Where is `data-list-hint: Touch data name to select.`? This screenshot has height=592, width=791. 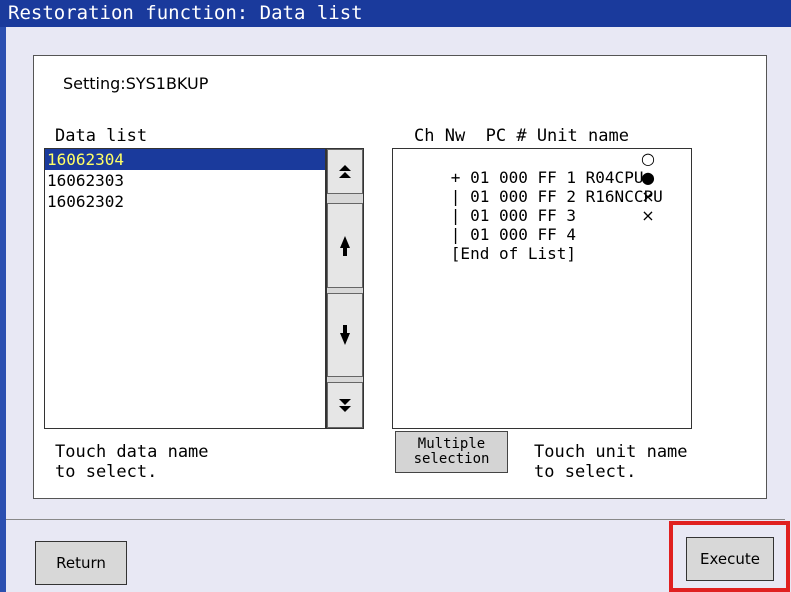
data-list-hint: Touch data name to select. is located at coordinates (132, 462).